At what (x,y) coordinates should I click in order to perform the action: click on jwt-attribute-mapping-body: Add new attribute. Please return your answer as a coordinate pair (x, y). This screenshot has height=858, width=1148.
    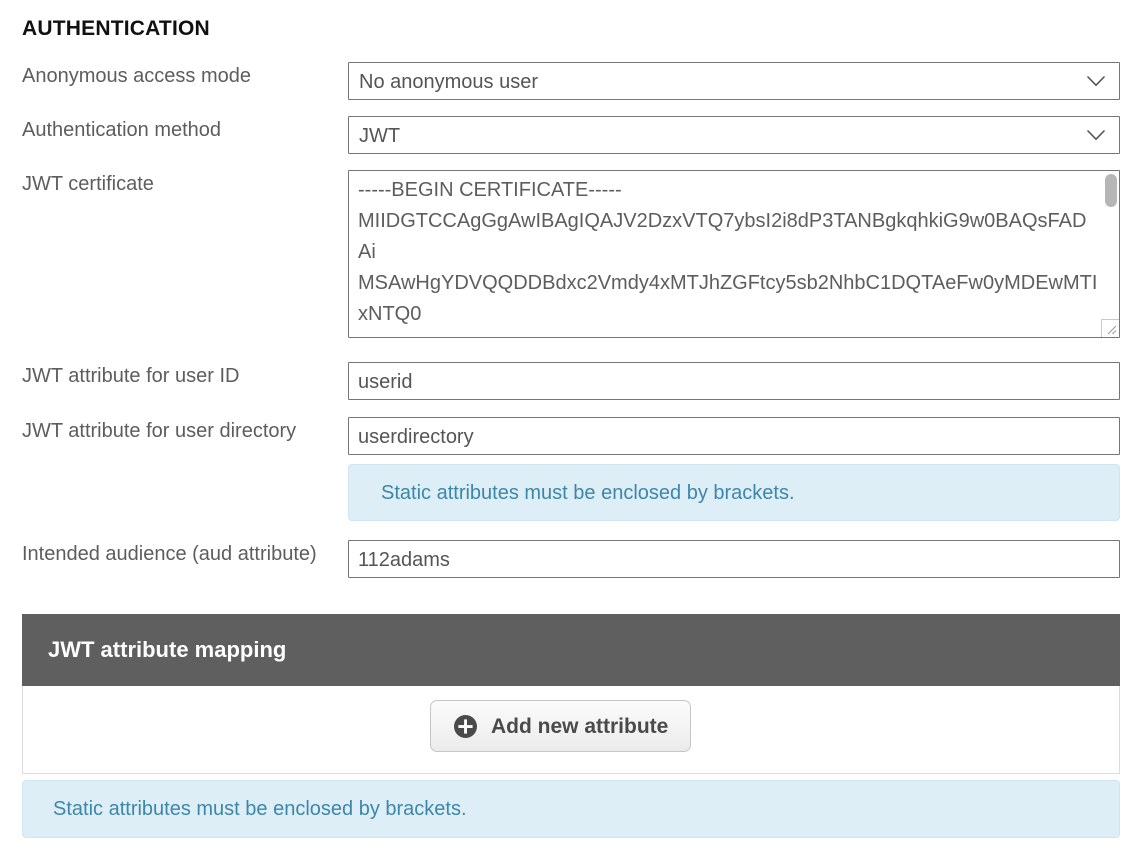
    Looking at the image, I should click on (571, 730).